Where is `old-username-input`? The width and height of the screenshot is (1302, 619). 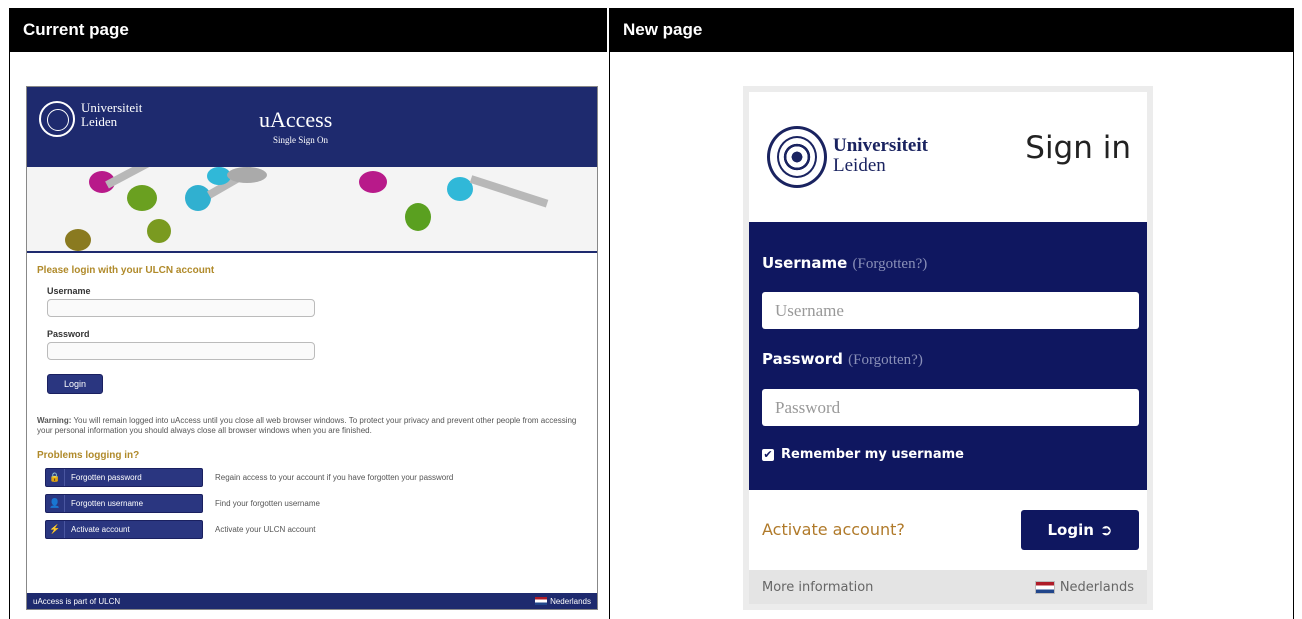 old-username-input is located at coordinates (181, 308).